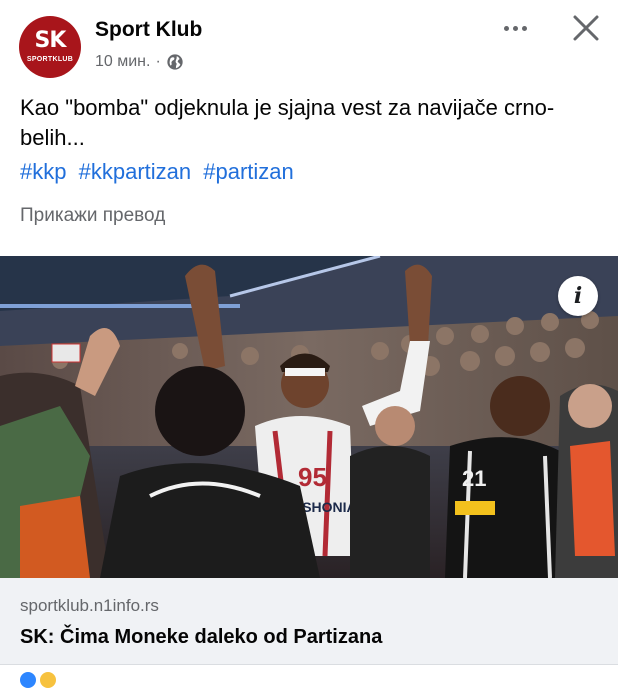  I want to click on svg-text: 21, so click(474, 478).